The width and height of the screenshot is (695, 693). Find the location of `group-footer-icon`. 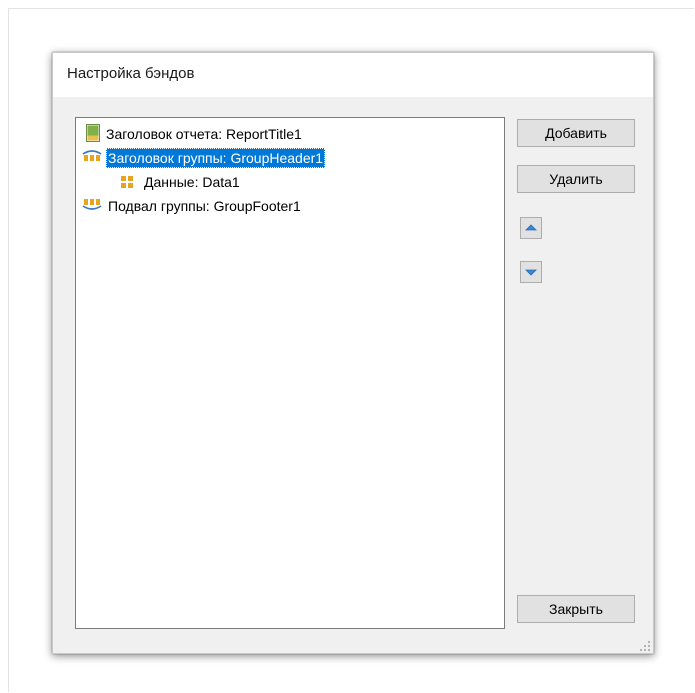

group-footer-icon is located at coordinates (92, 206).